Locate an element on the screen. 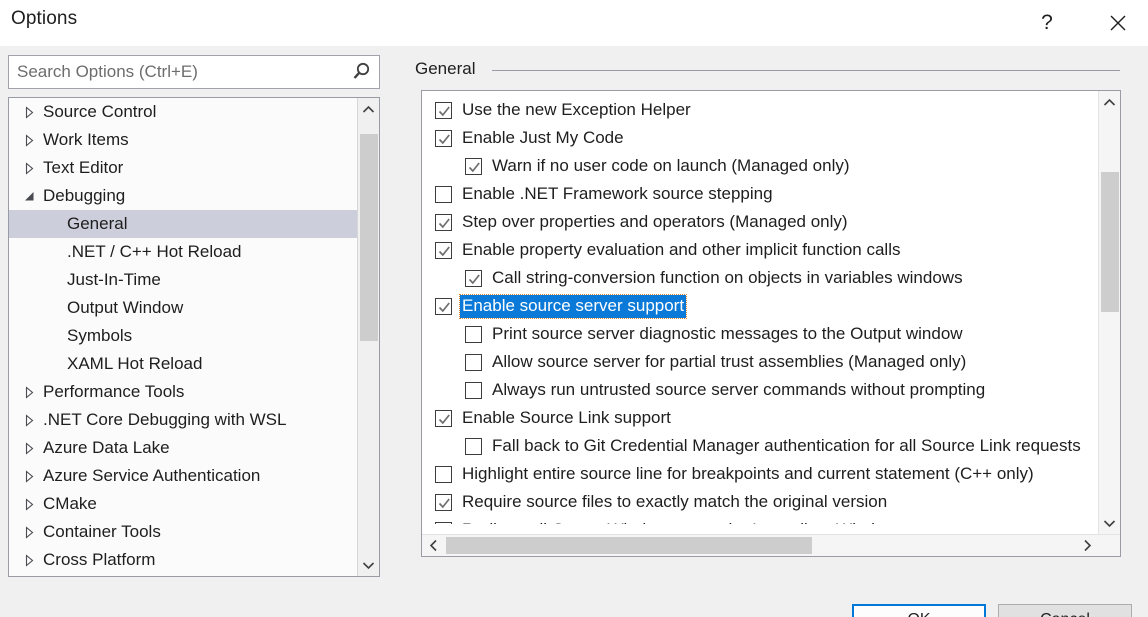  tree-item-azure-service-authentication: Azure Service Authentication is located at coordinates (183, 476).